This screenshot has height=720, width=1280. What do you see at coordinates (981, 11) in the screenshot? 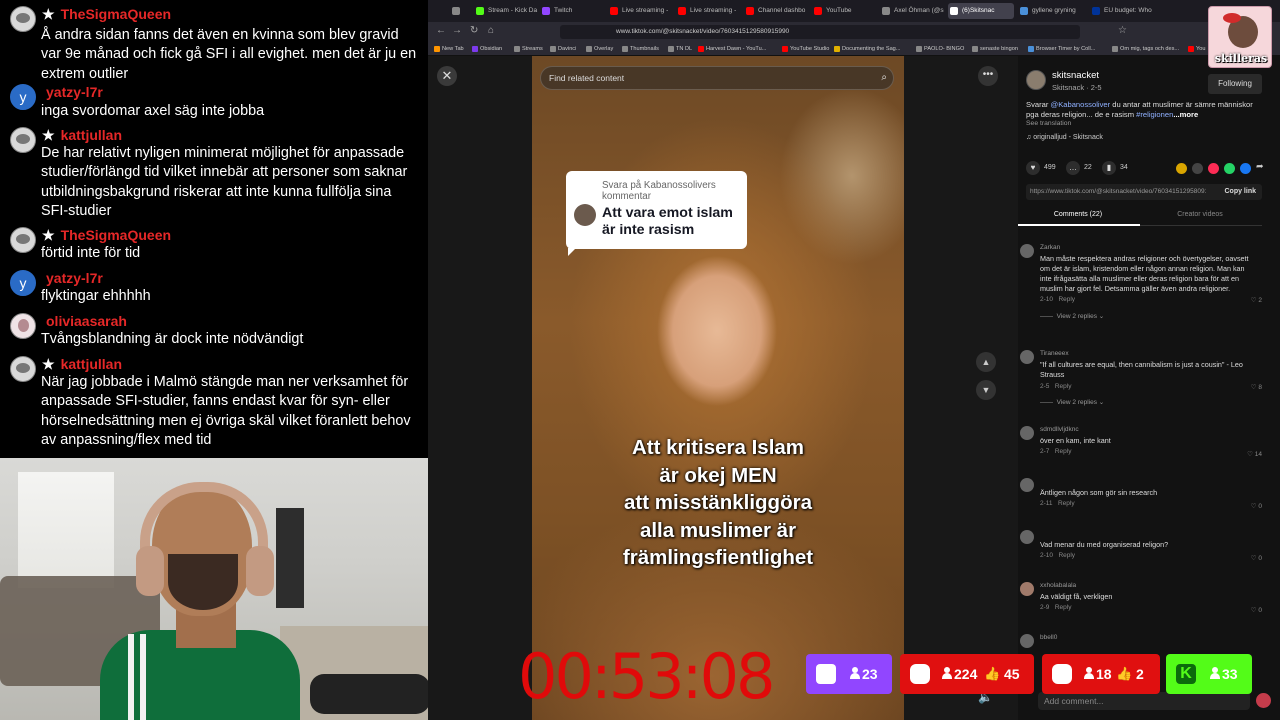
I see `tab-skitsnack: (6)Skitsnac` at bounding box center [981, 11].